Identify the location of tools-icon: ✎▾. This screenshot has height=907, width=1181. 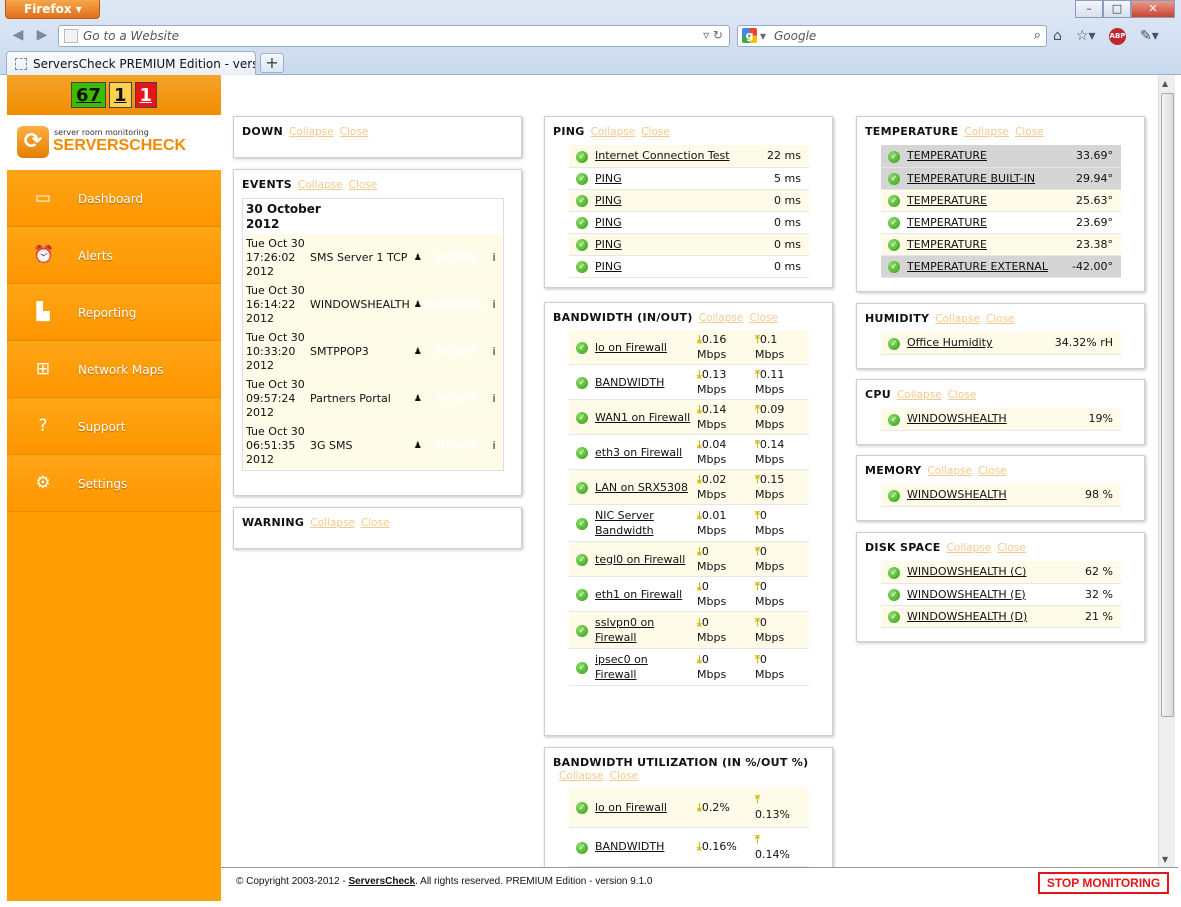
(1149, 36).